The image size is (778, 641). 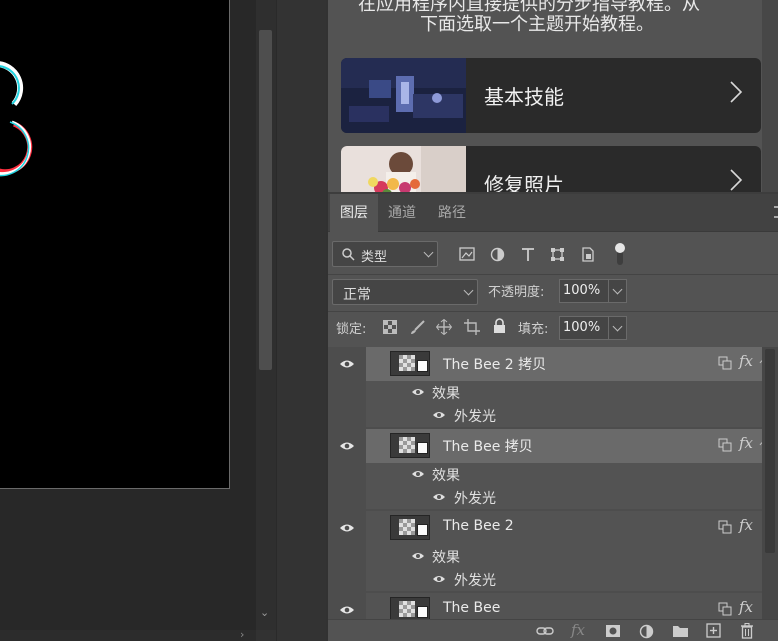 I want to click on lock-all-icon, so click(x=499, y=326).